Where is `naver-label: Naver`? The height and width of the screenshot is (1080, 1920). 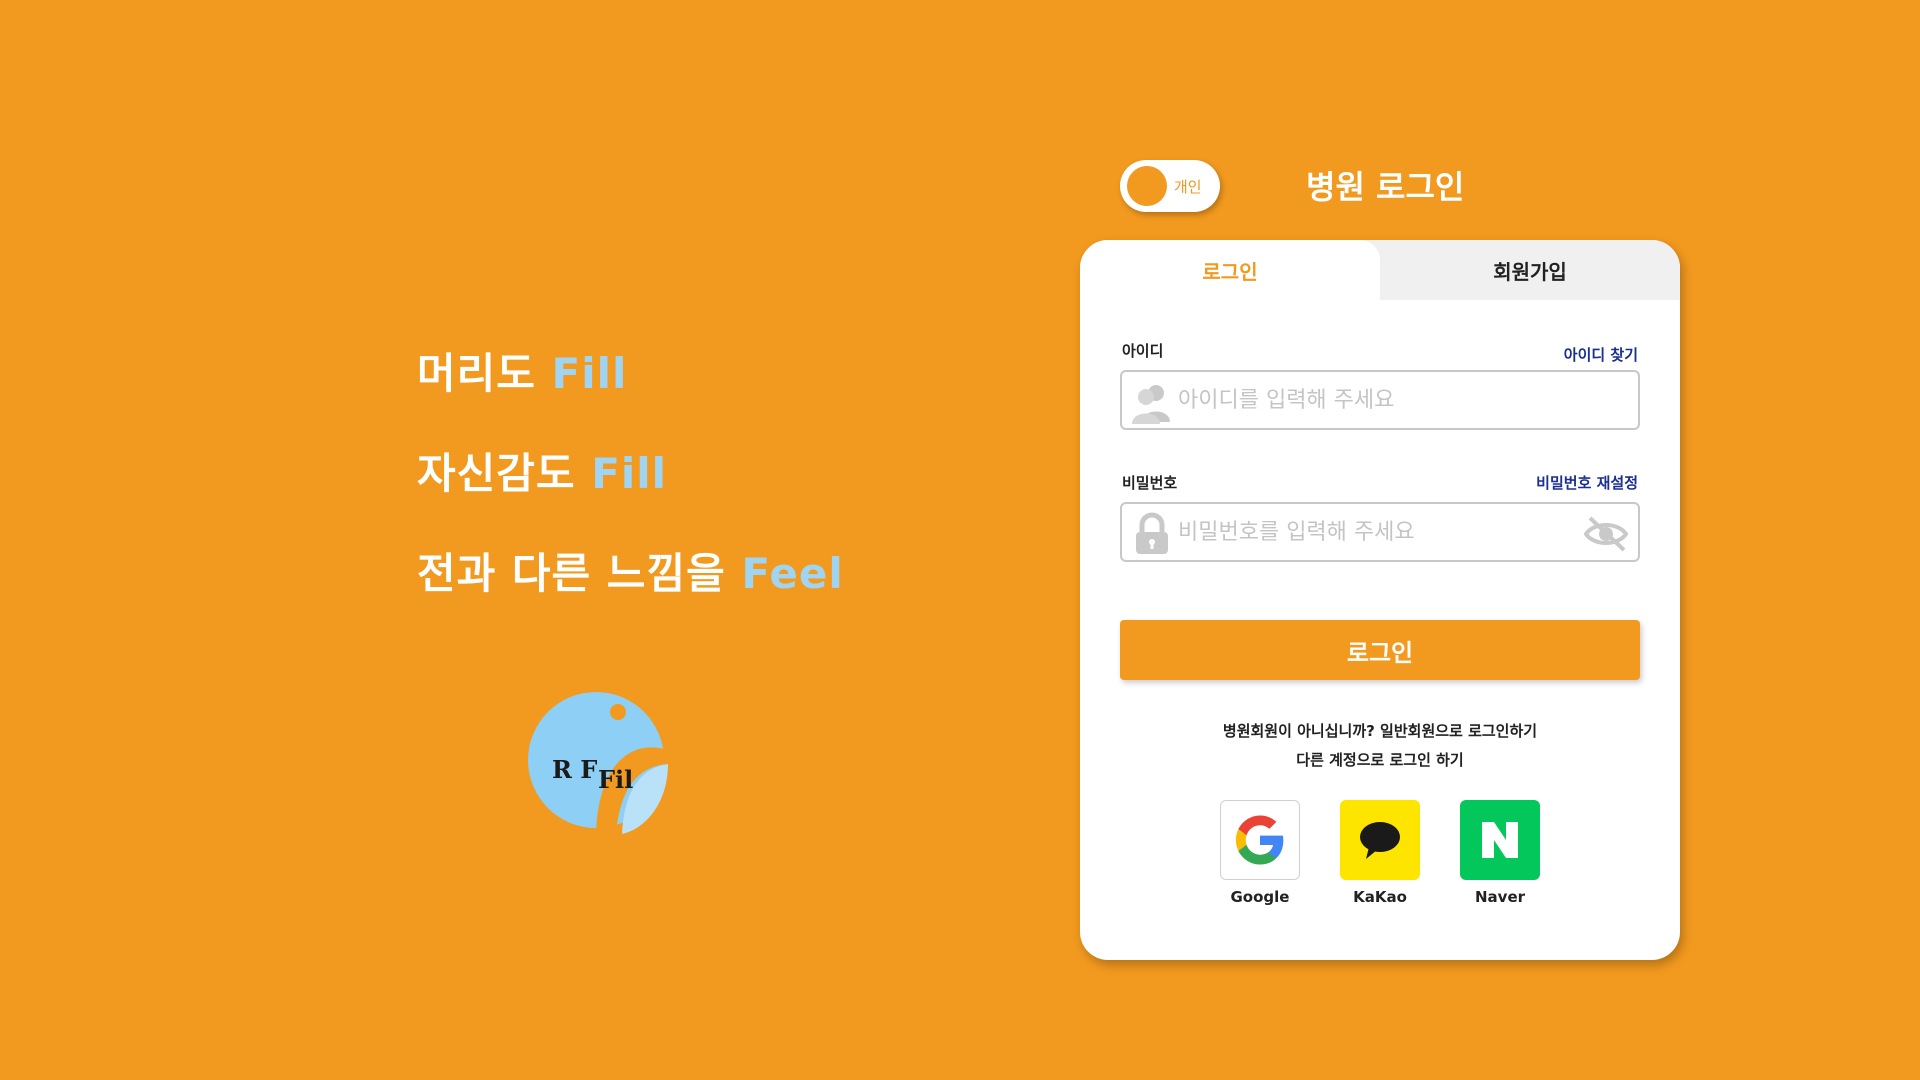
naver-label: Naver is located at coordinates (1500, 897).